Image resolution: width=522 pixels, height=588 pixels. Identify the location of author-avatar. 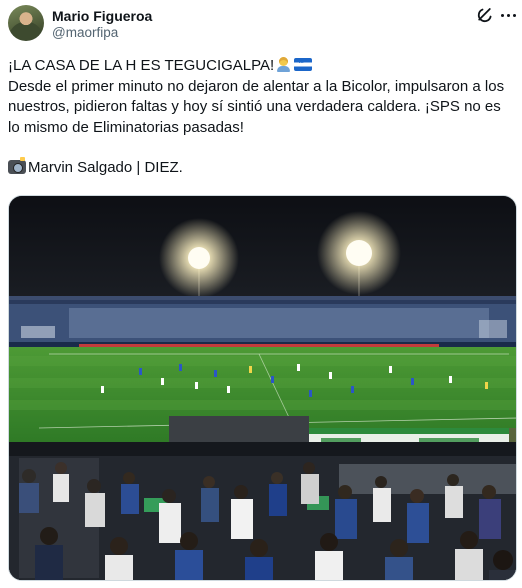
(26, 23).